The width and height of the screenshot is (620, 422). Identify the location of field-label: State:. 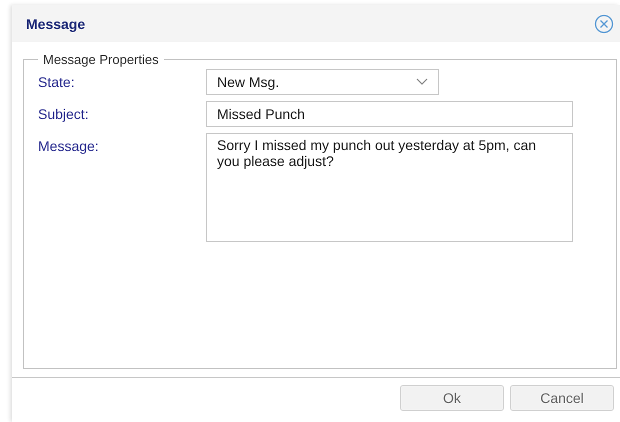
(57, 81).